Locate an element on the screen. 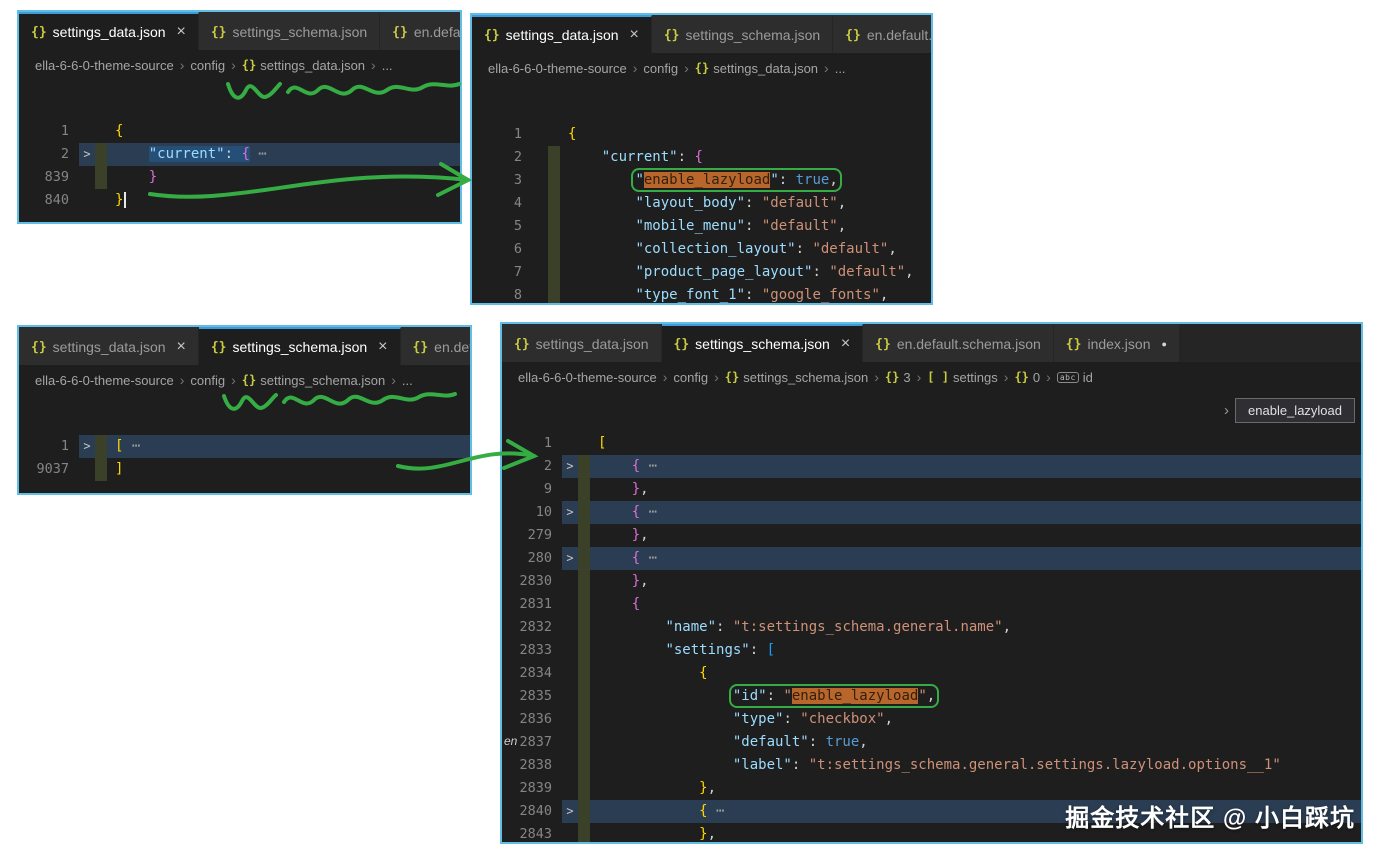  line-number: 840 is located at coordinates (49, 200).